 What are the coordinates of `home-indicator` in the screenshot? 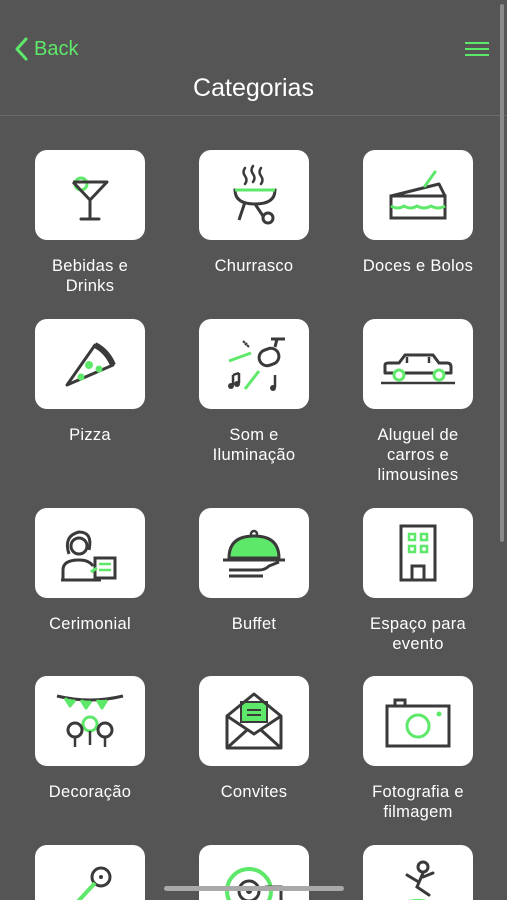 It's located at (254, 888).